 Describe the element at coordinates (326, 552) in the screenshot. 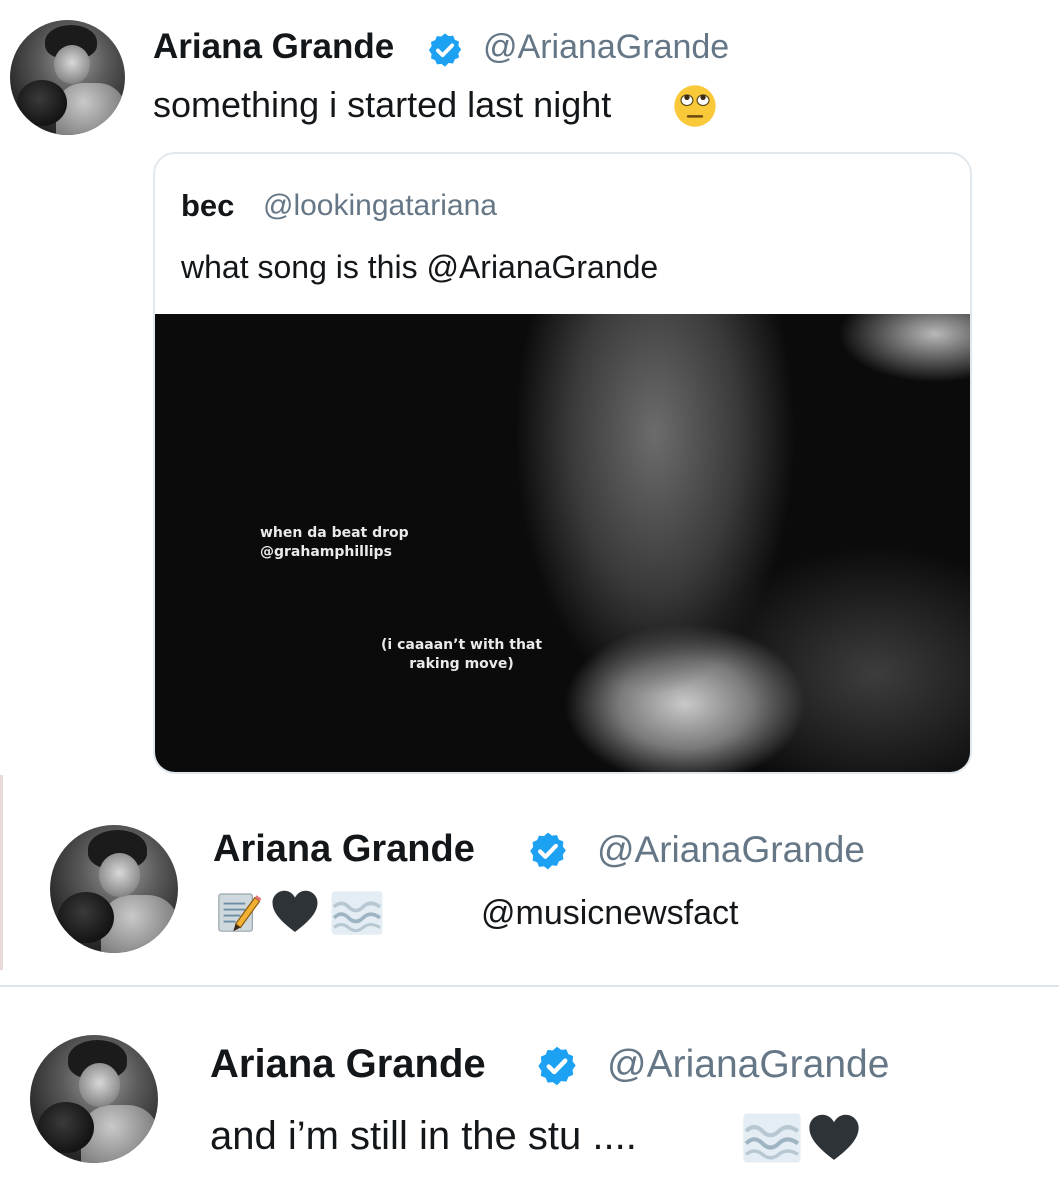

I see `video-caption-line: @grahamphillips` at that location.